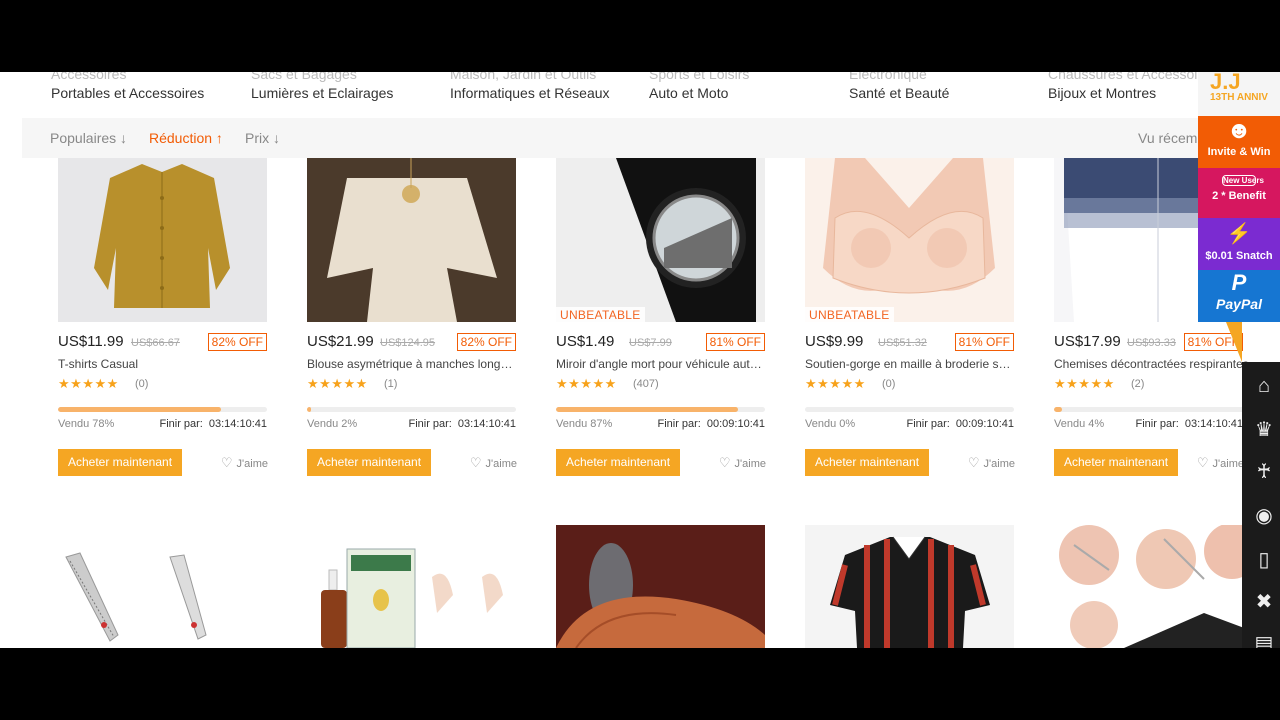 This screenshot has height=720, width=1280. I want to click on snatch-button: ⚡ $0.01 Snatch, so click(1239, 244).